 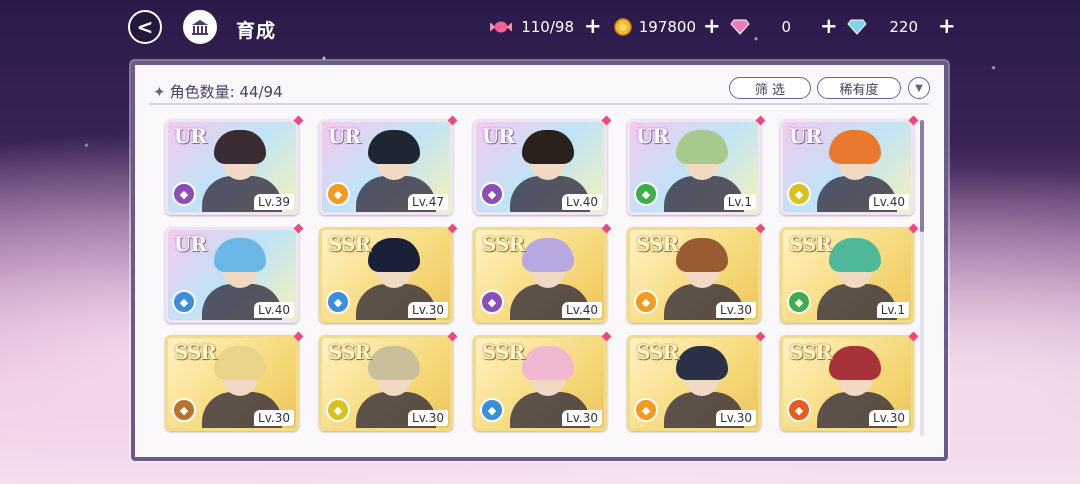 I want to click on back-button: <, so click(x=145, y=27).